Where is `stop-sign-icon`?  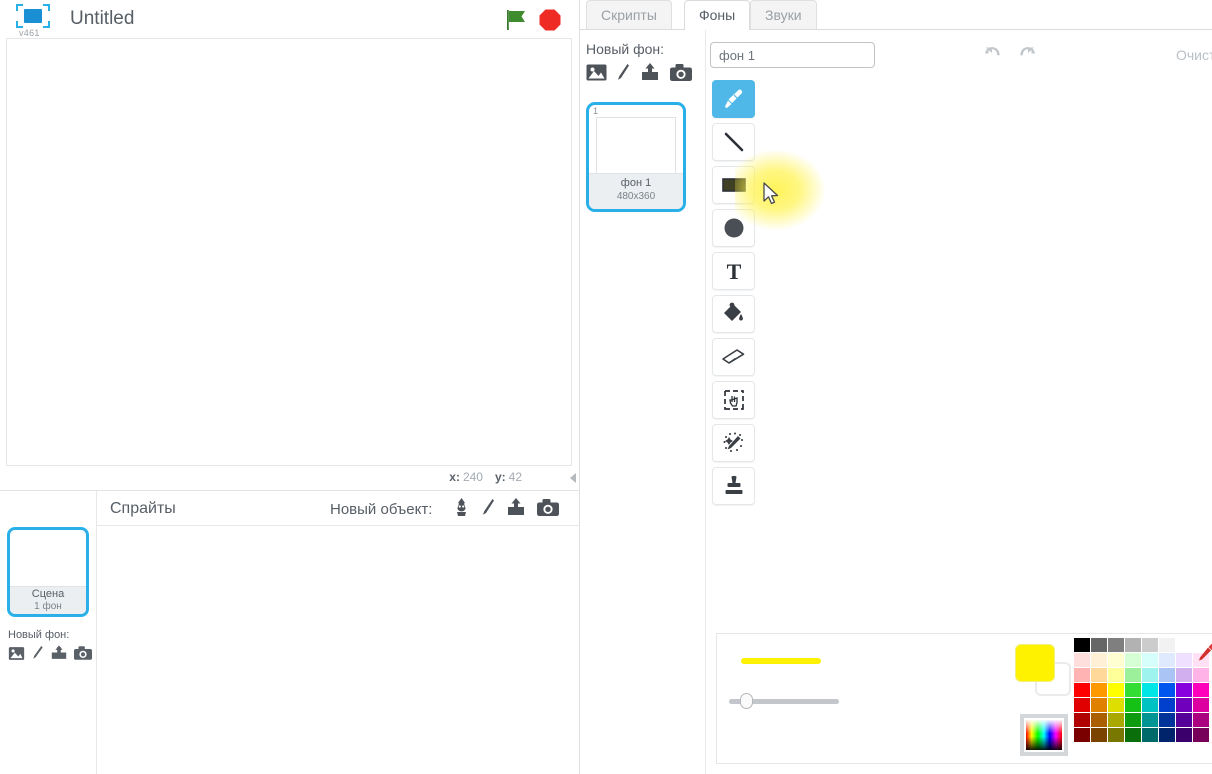 stop-sign-icon is located at coordinates (550, 20).